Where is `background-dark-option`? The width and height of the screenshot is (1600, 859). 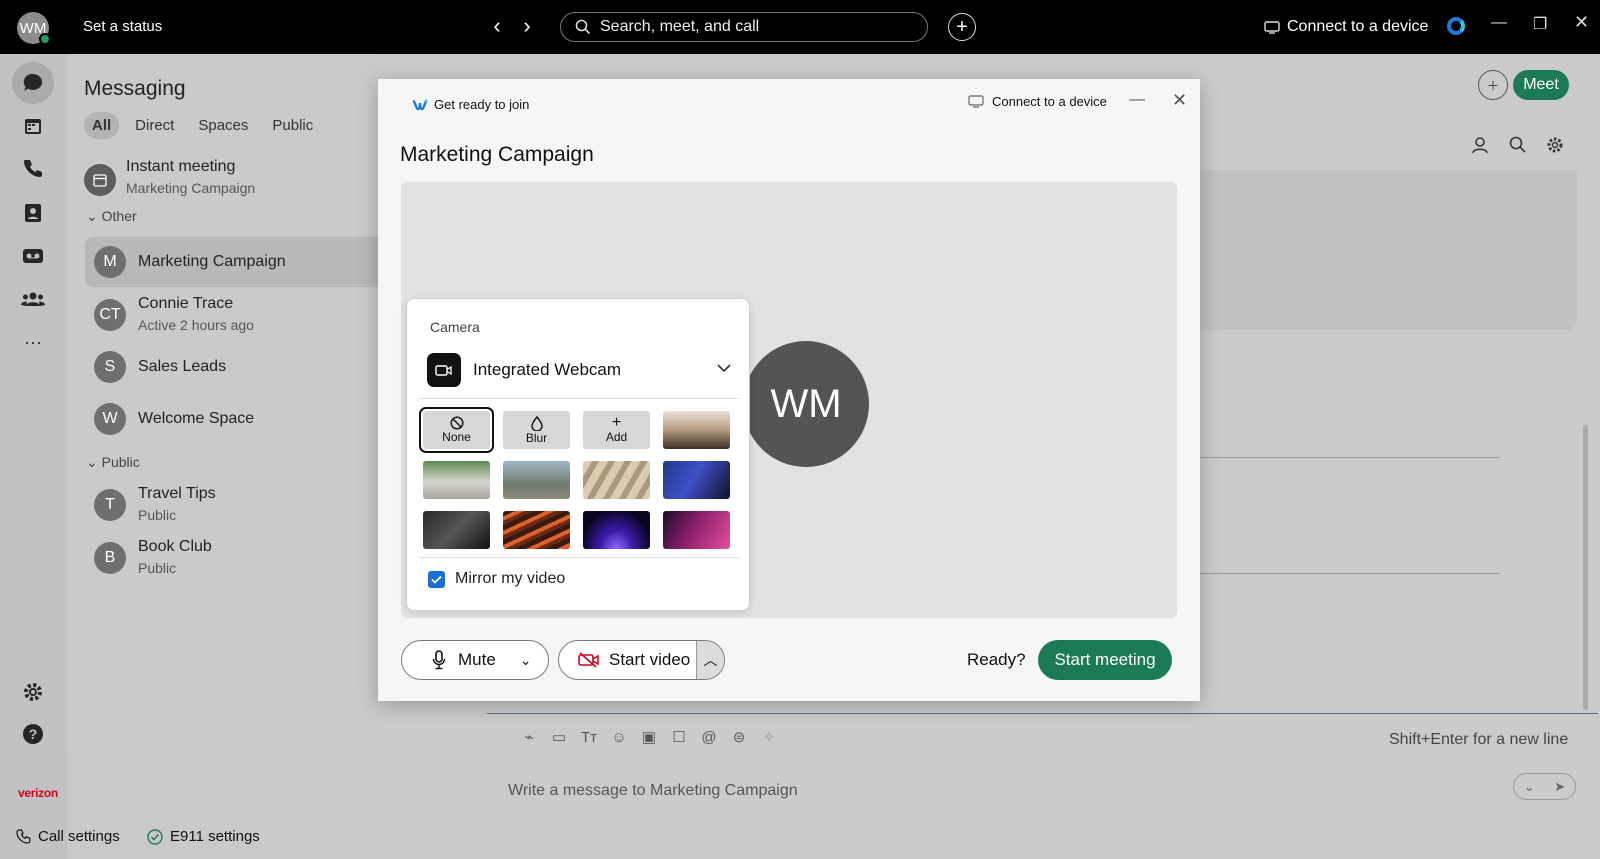 background-dark-option is located at coordinates (456, 530).